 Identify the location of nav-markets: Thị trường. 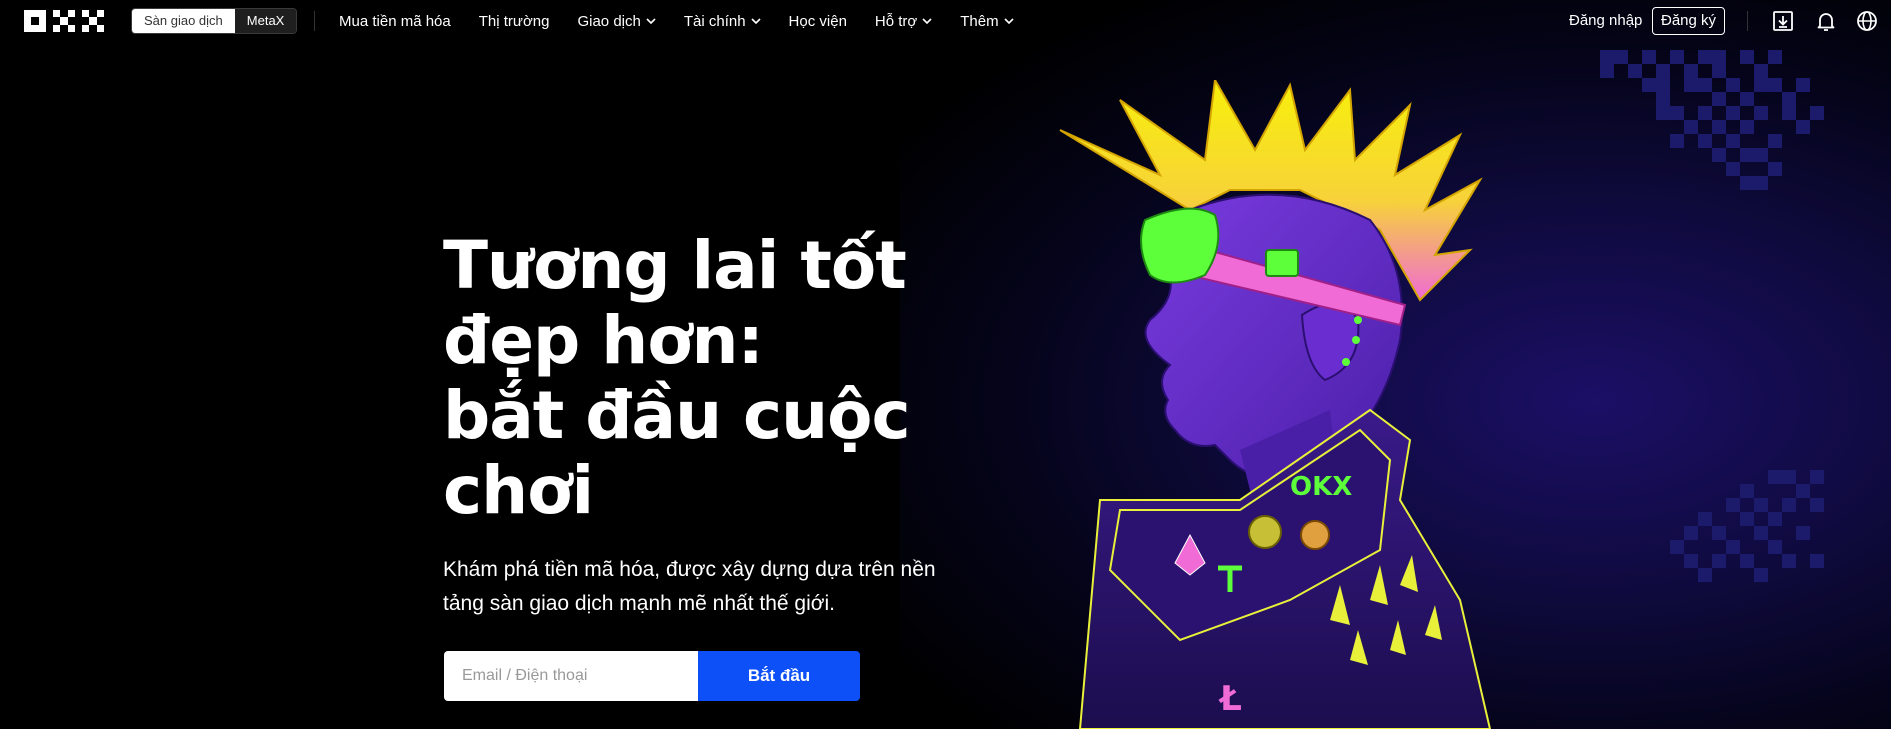
(514, 21).